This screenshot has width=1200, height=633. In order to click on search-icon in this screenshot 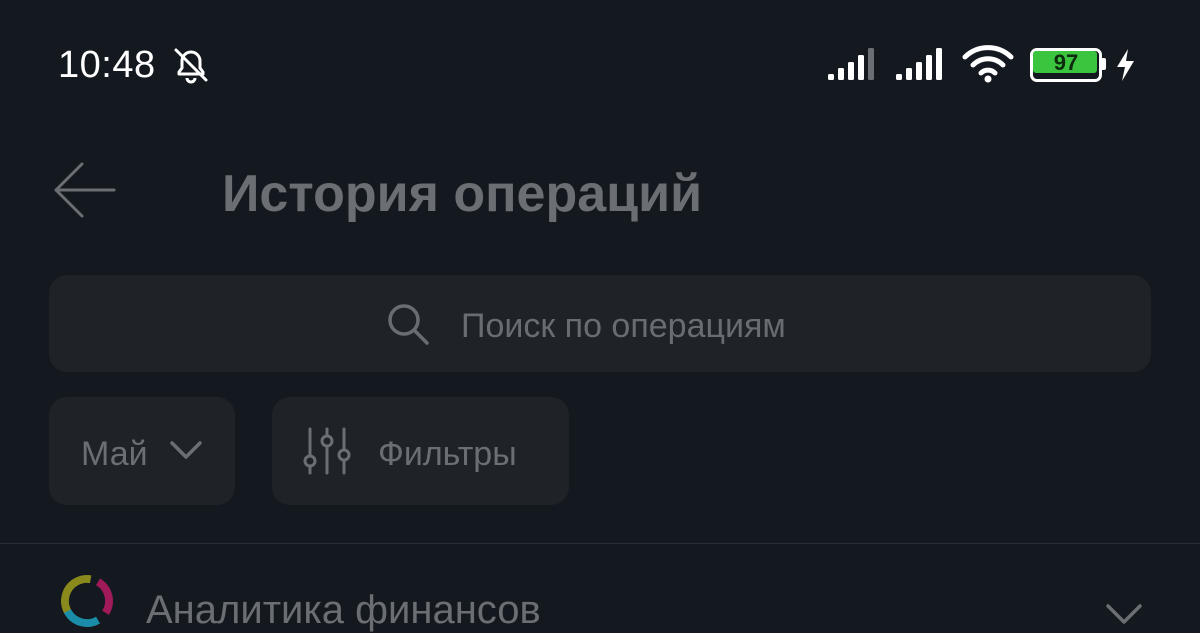, I will do `click(408, 324)`.